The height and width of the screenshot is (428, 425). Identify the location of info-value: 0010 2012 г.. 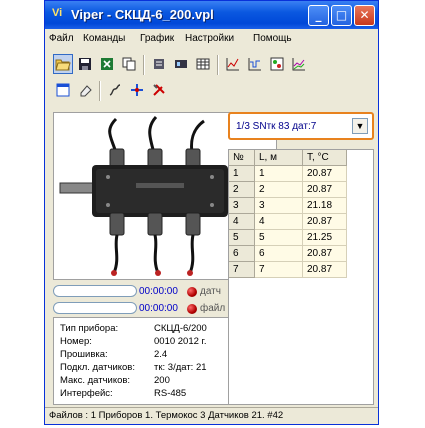
(180, 341).